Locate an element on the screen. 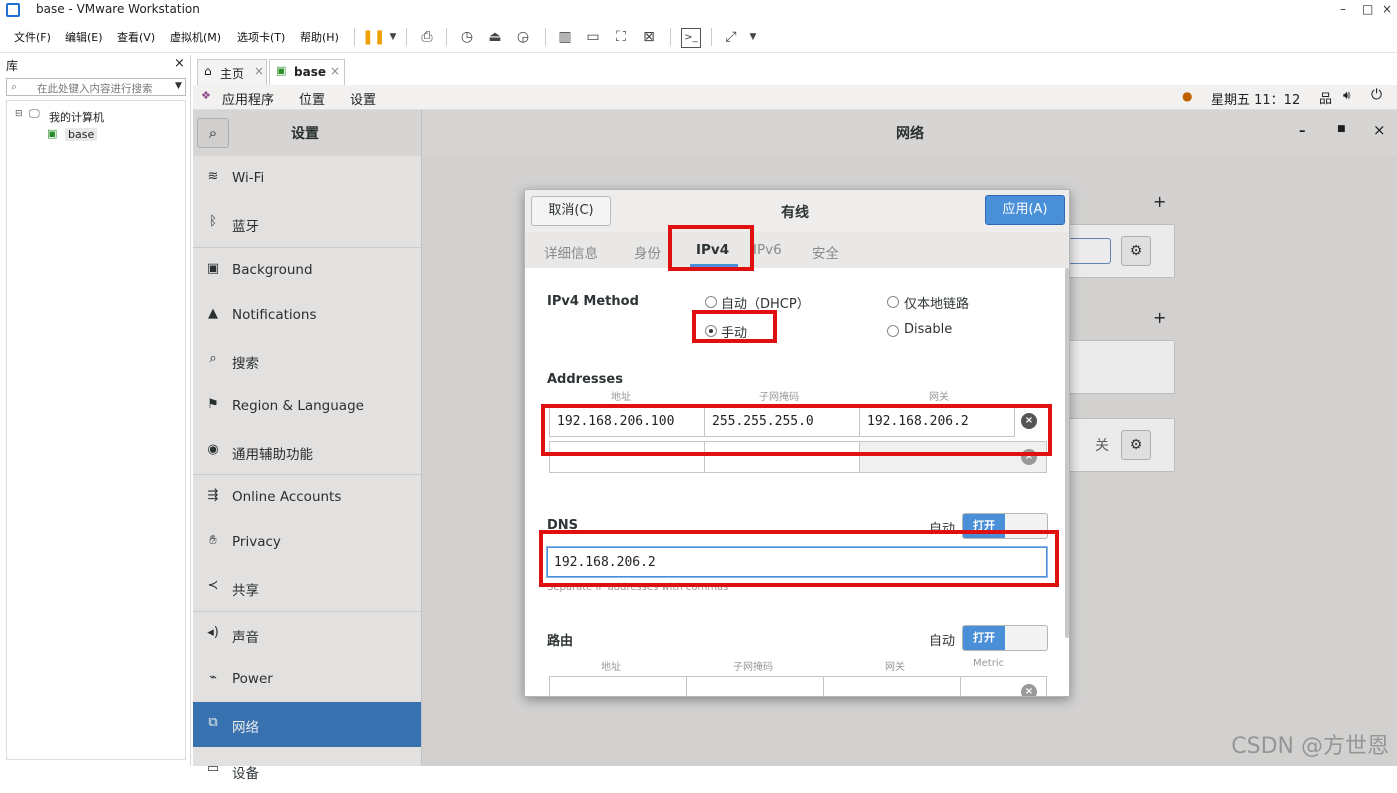 The height and width of the screenshot is (793, 1397). netmask-input: 255.255.255.0 is located at coordinates (782, 421).